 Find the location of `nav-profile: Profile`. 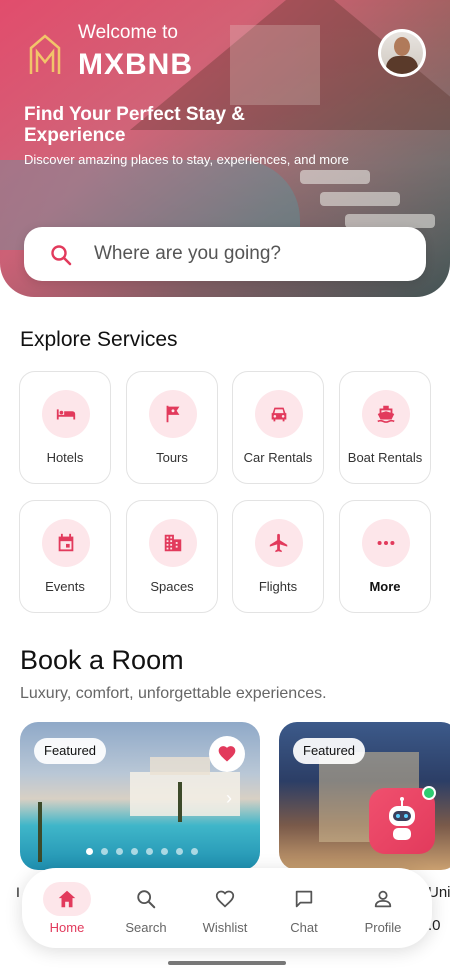

nav-profile: Profile is located at coordinates (383, 910).